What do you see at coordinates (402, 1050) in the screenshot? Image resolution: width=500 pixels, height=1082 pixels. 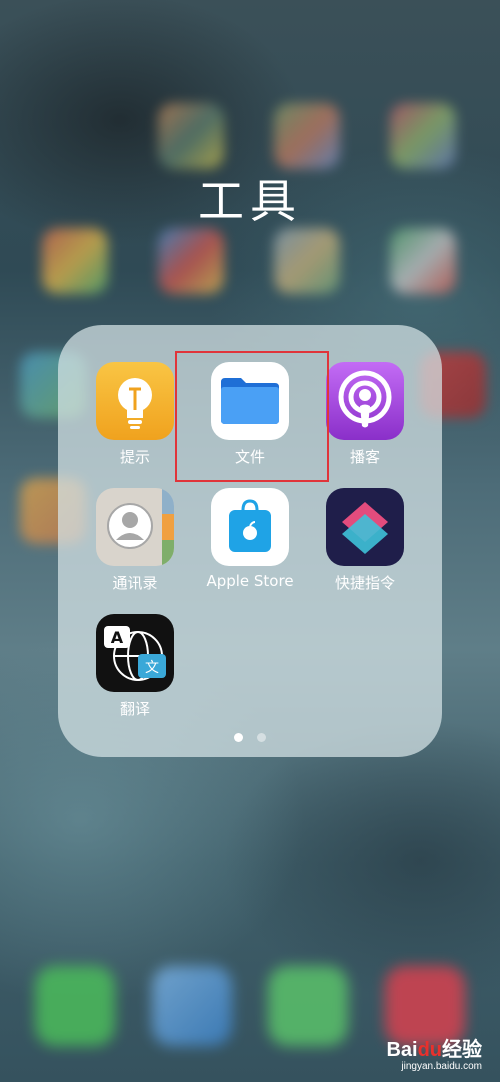 I see `watermark-brand-left: Bai` at bounding box center [402, 1050].